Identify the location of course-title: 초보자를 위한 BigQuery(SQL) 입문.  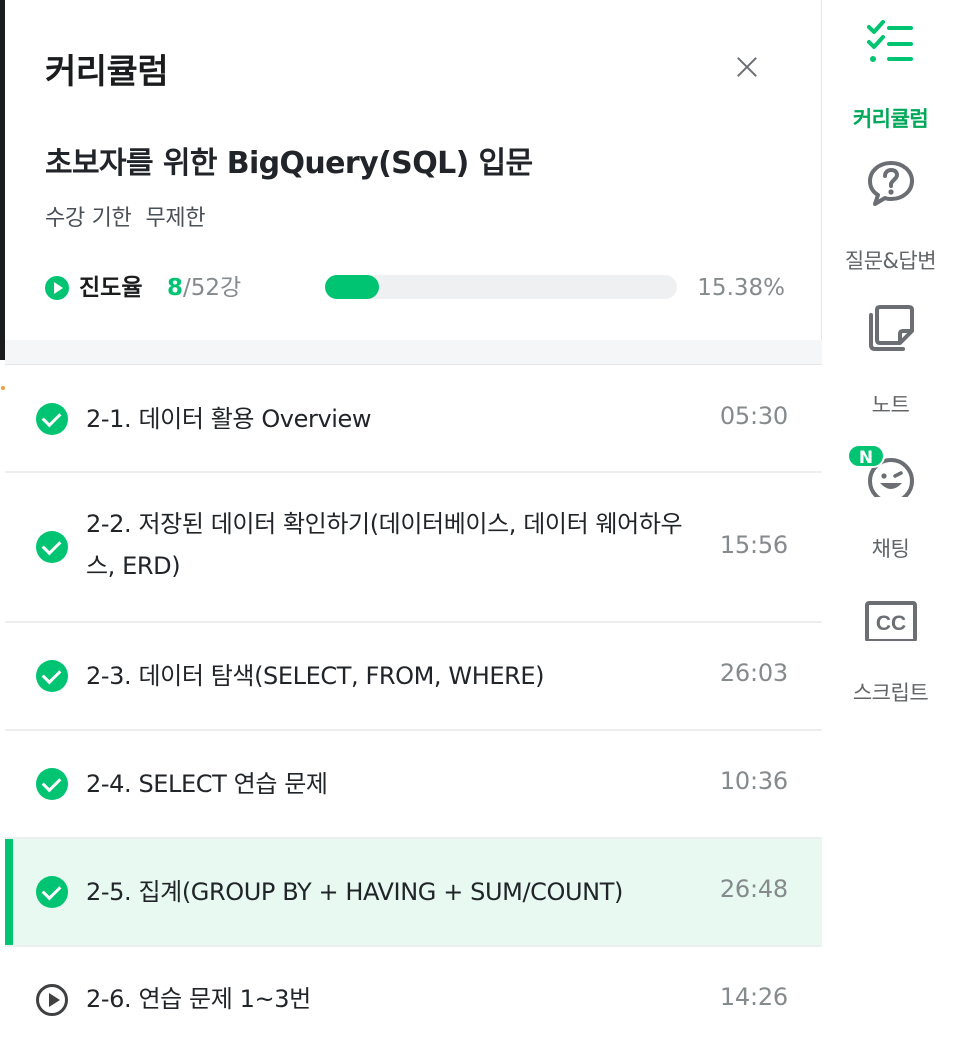
(289, 163).